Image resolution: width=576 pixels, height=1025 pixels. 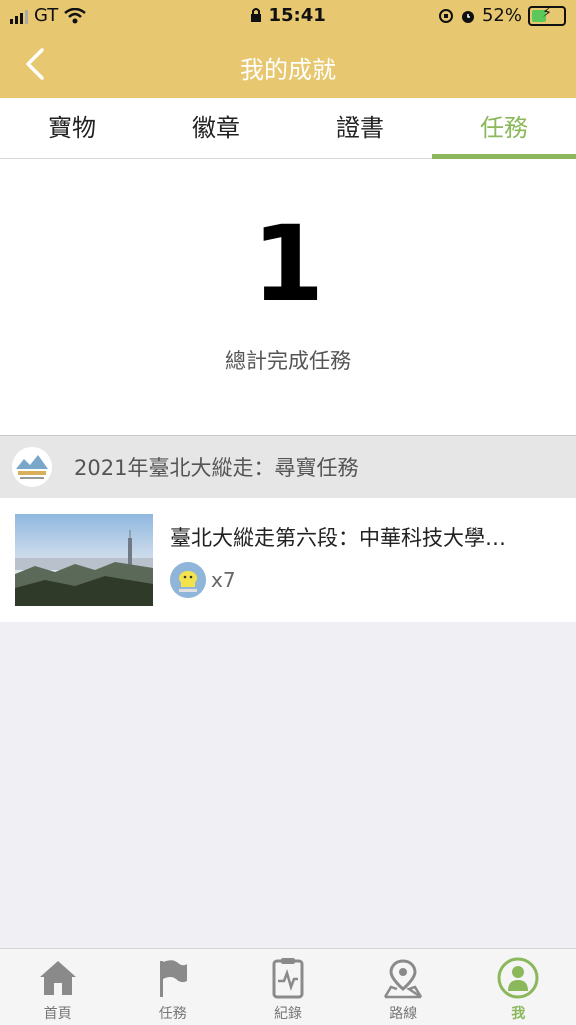 I want to click on status-bar: GT 15:41 52% ⚡, so click(x=288, y=17).